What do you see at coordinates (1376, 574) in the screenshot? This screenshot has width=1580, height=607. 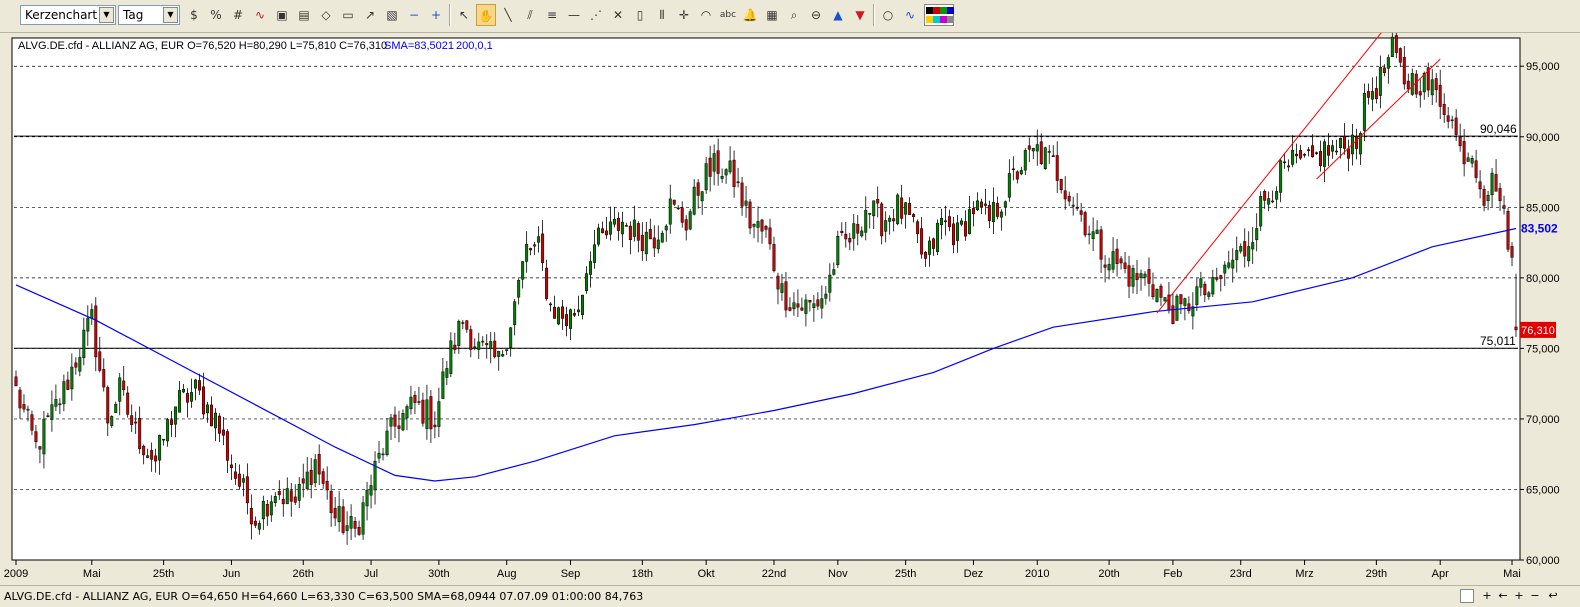 I see `x-tick-label: 29th` at bounding box center [1376, 574].